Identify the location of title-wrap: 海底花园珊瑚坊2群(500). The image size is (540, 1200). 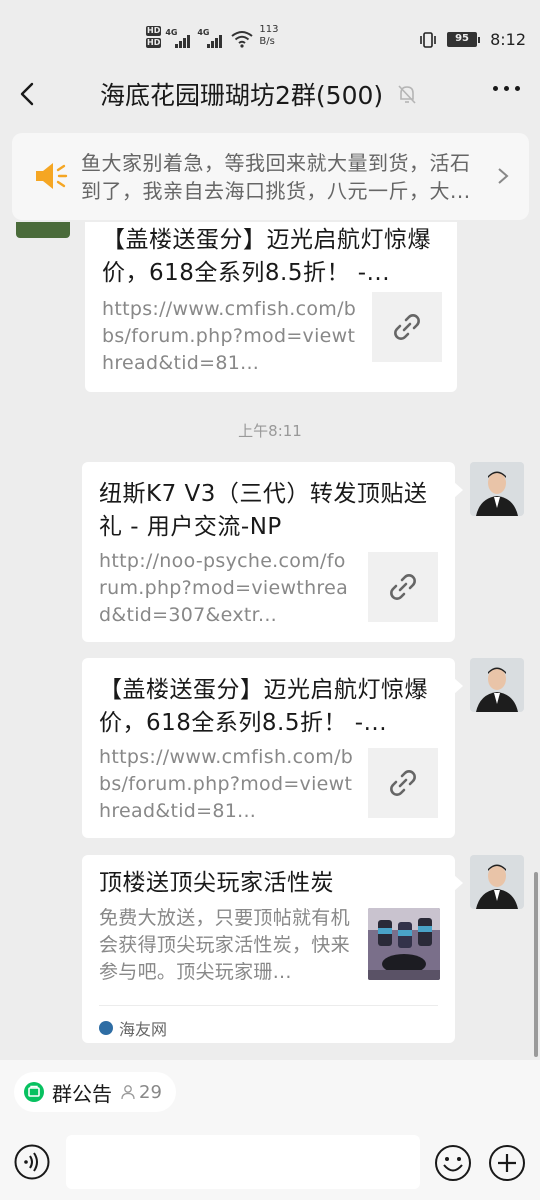
(258, 94).